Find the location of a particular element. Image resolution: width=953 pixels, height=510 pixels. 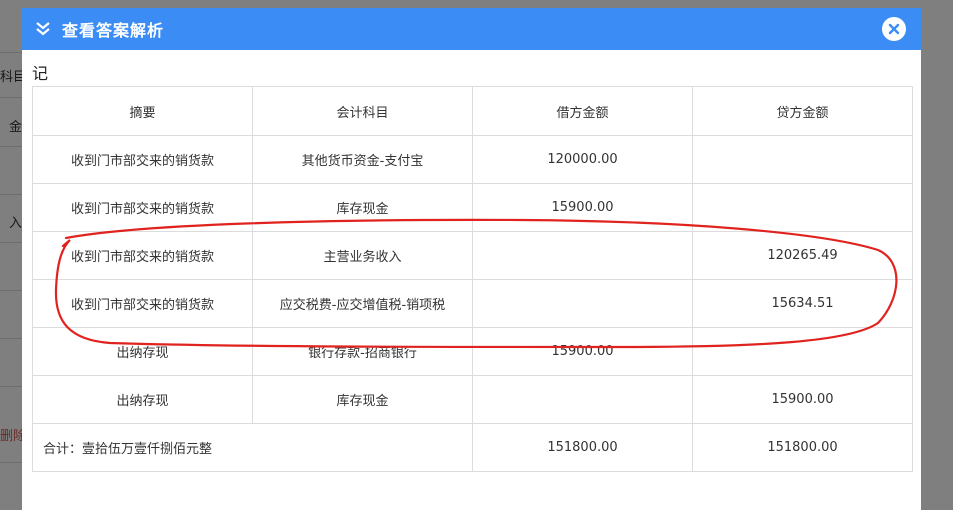

column-header-debit: 借方金额 is located at coordinates (582, 111).